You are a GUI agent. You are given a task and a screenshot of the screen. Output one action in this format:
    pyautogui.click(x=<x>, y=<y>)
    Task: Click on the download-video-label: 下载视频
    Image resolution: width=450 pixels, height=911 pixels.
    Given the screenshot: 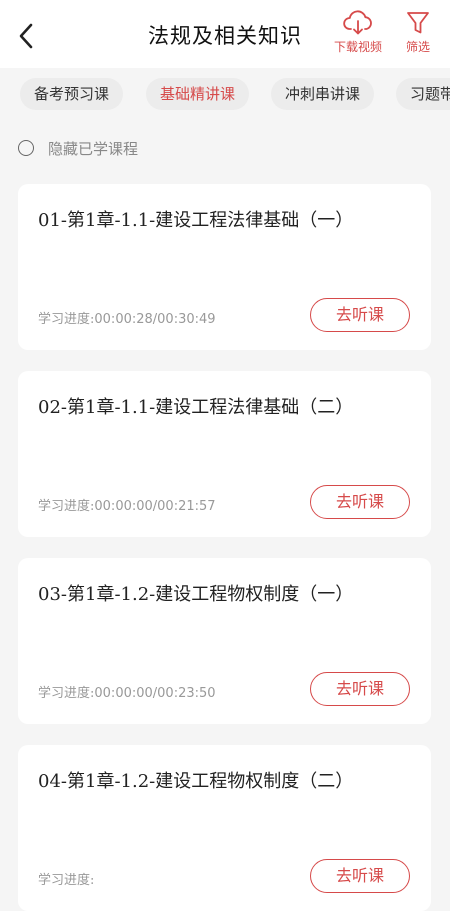 What is the action you would take?
    pyautogui.click(x=358, y=47)
    